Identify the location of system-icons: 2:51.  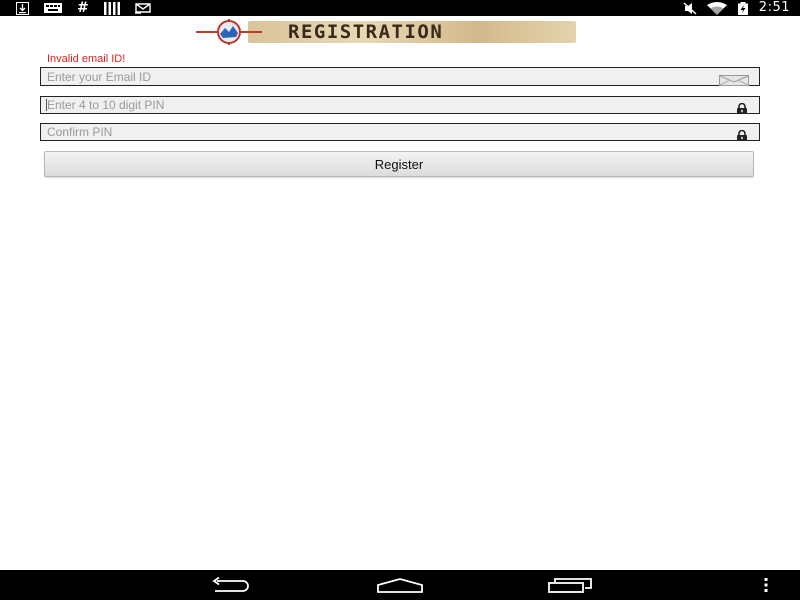
(736, 8).